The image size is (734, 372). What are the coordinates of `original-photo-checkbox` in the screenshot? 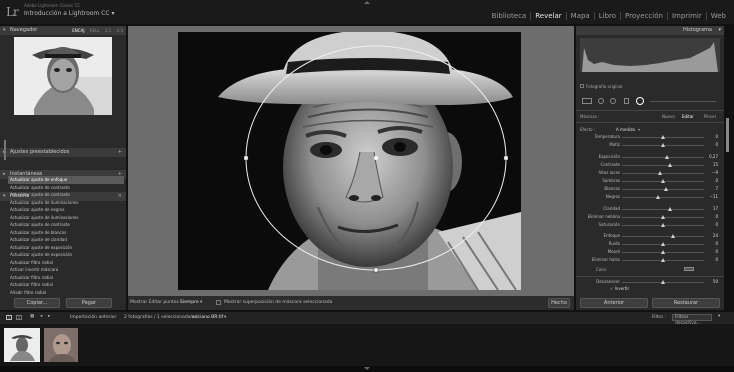 It's located at (582, 86).